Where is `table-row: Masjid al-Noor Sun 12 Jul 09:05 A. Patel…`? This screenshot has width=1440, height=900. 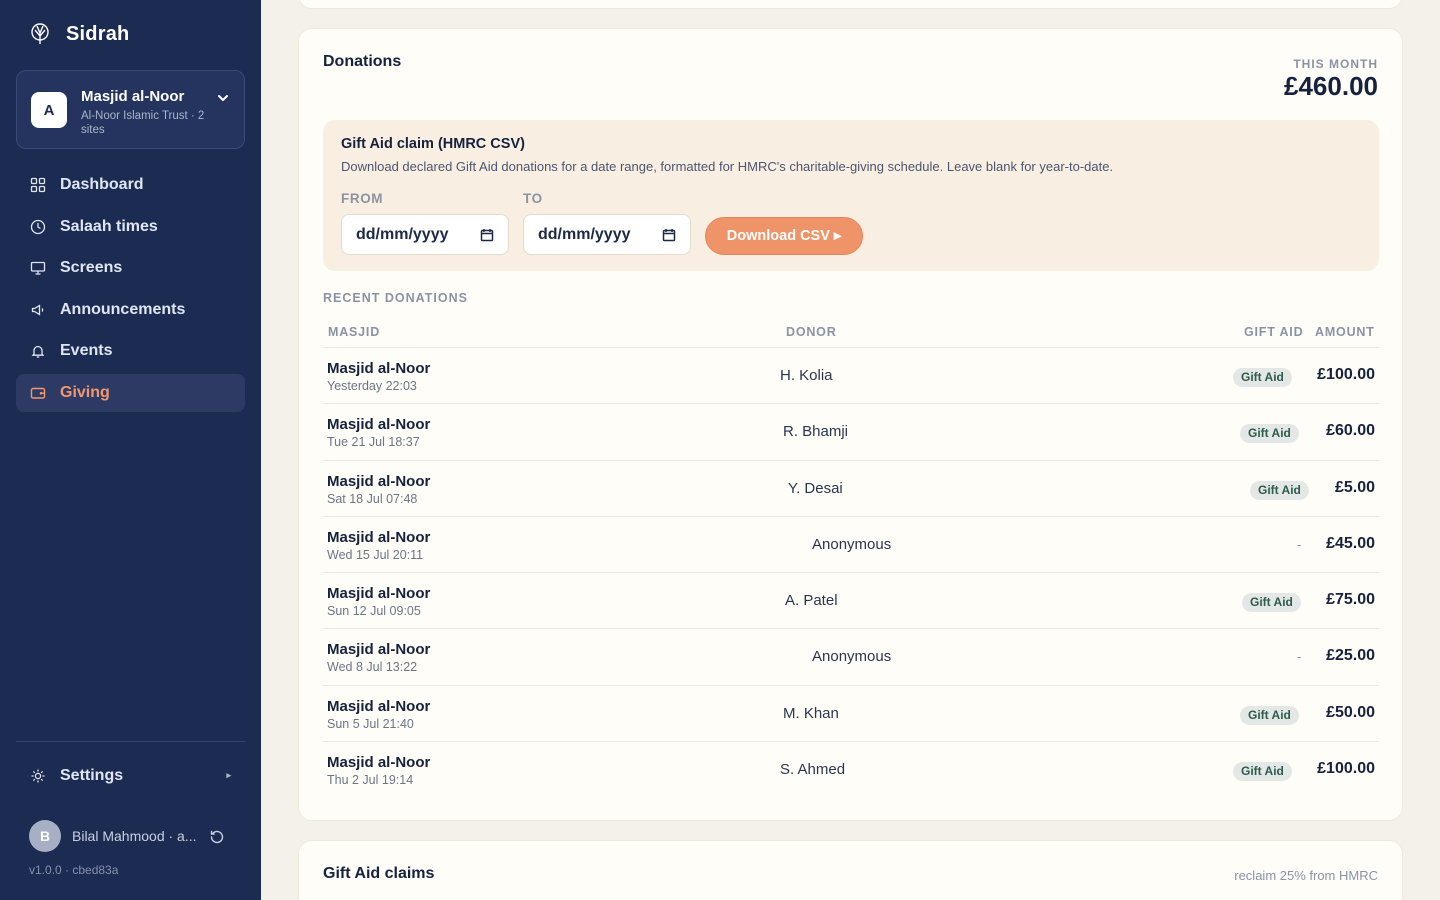
table-row: Masjid al-Noor Sun 12 Jul 09:05 A. Patel… is located at coordinates (851, 600).